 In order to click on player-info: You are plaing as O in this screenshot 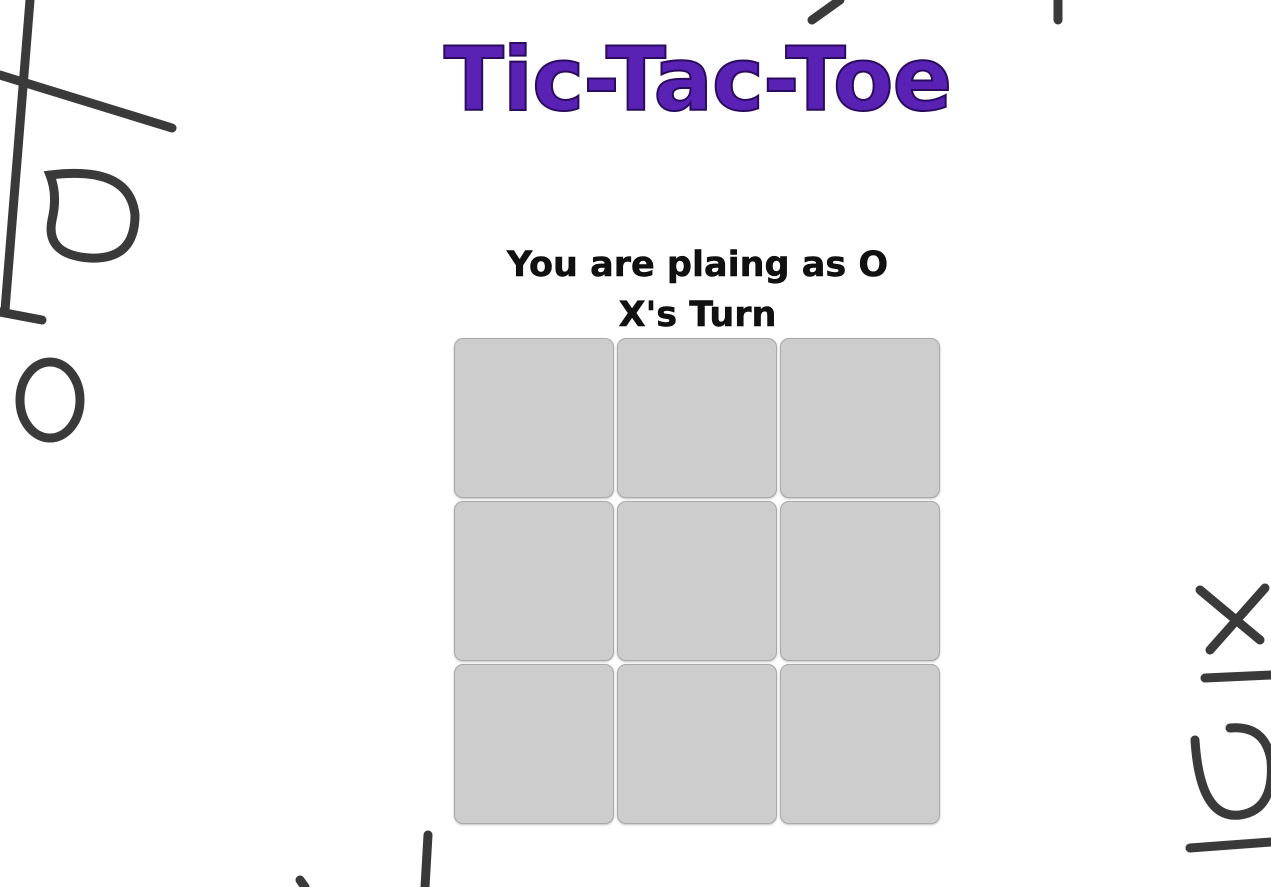, I will do `click(697, 265)`.